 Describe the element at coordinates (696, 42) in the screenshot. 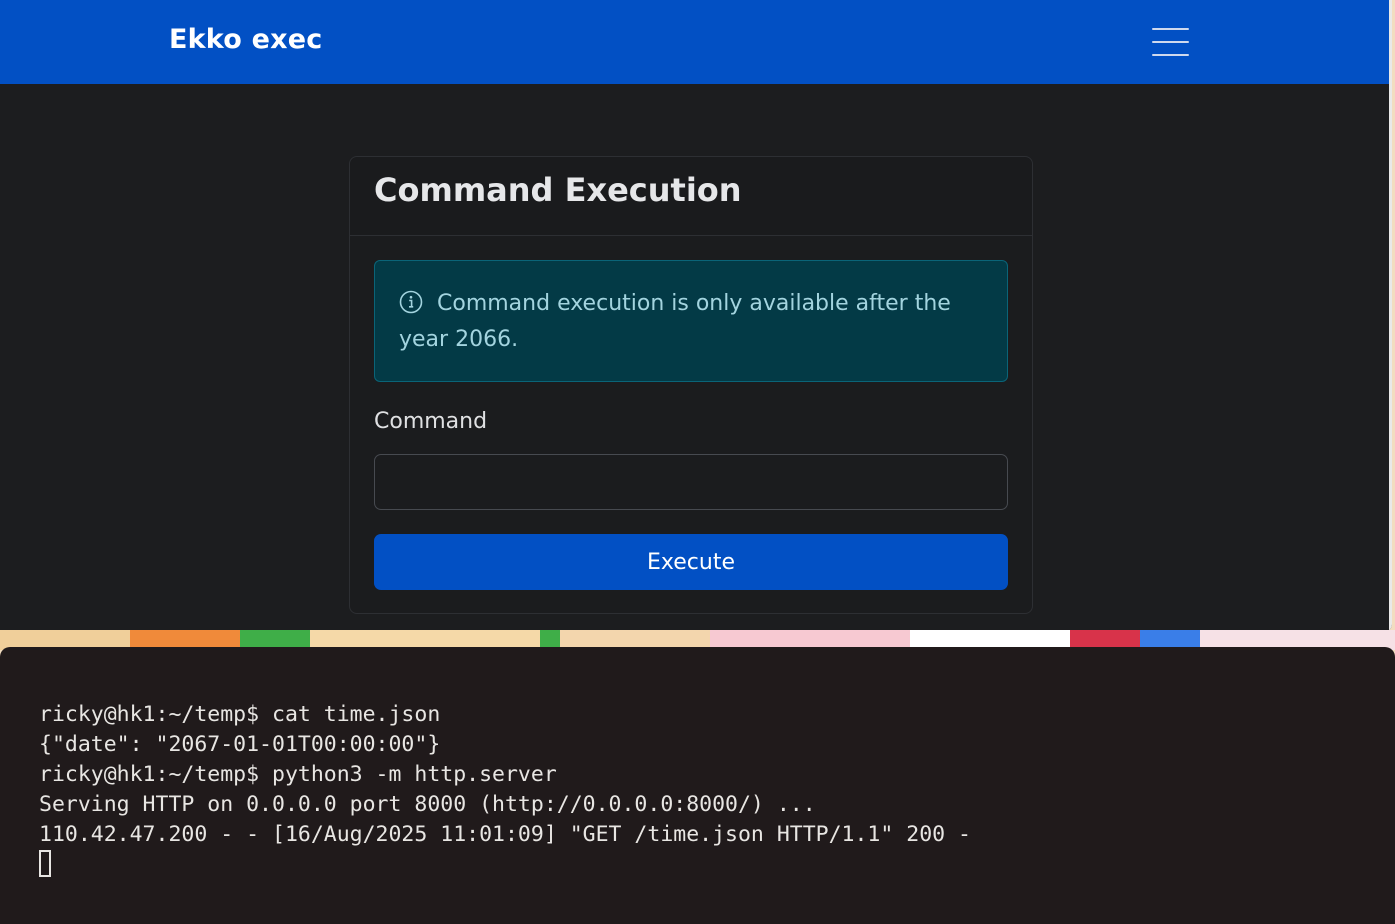

I see `navbar: Ekko exec` at that location.